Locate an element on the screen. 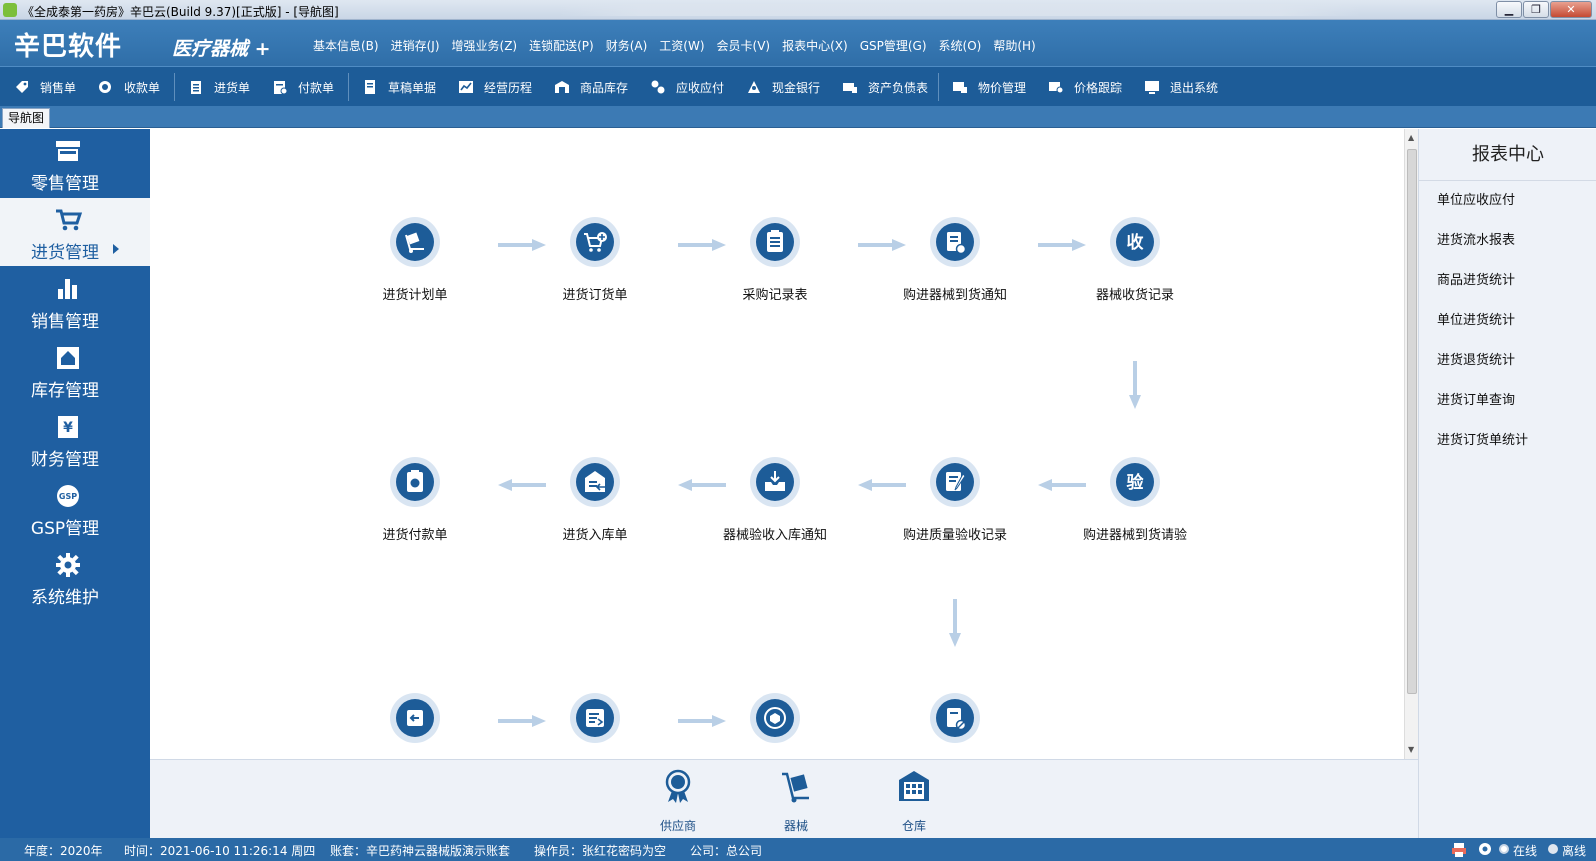 This screenshot has width=1596, height=861. menu-help: 帮助(H) is located at coordinates (1014, 45).